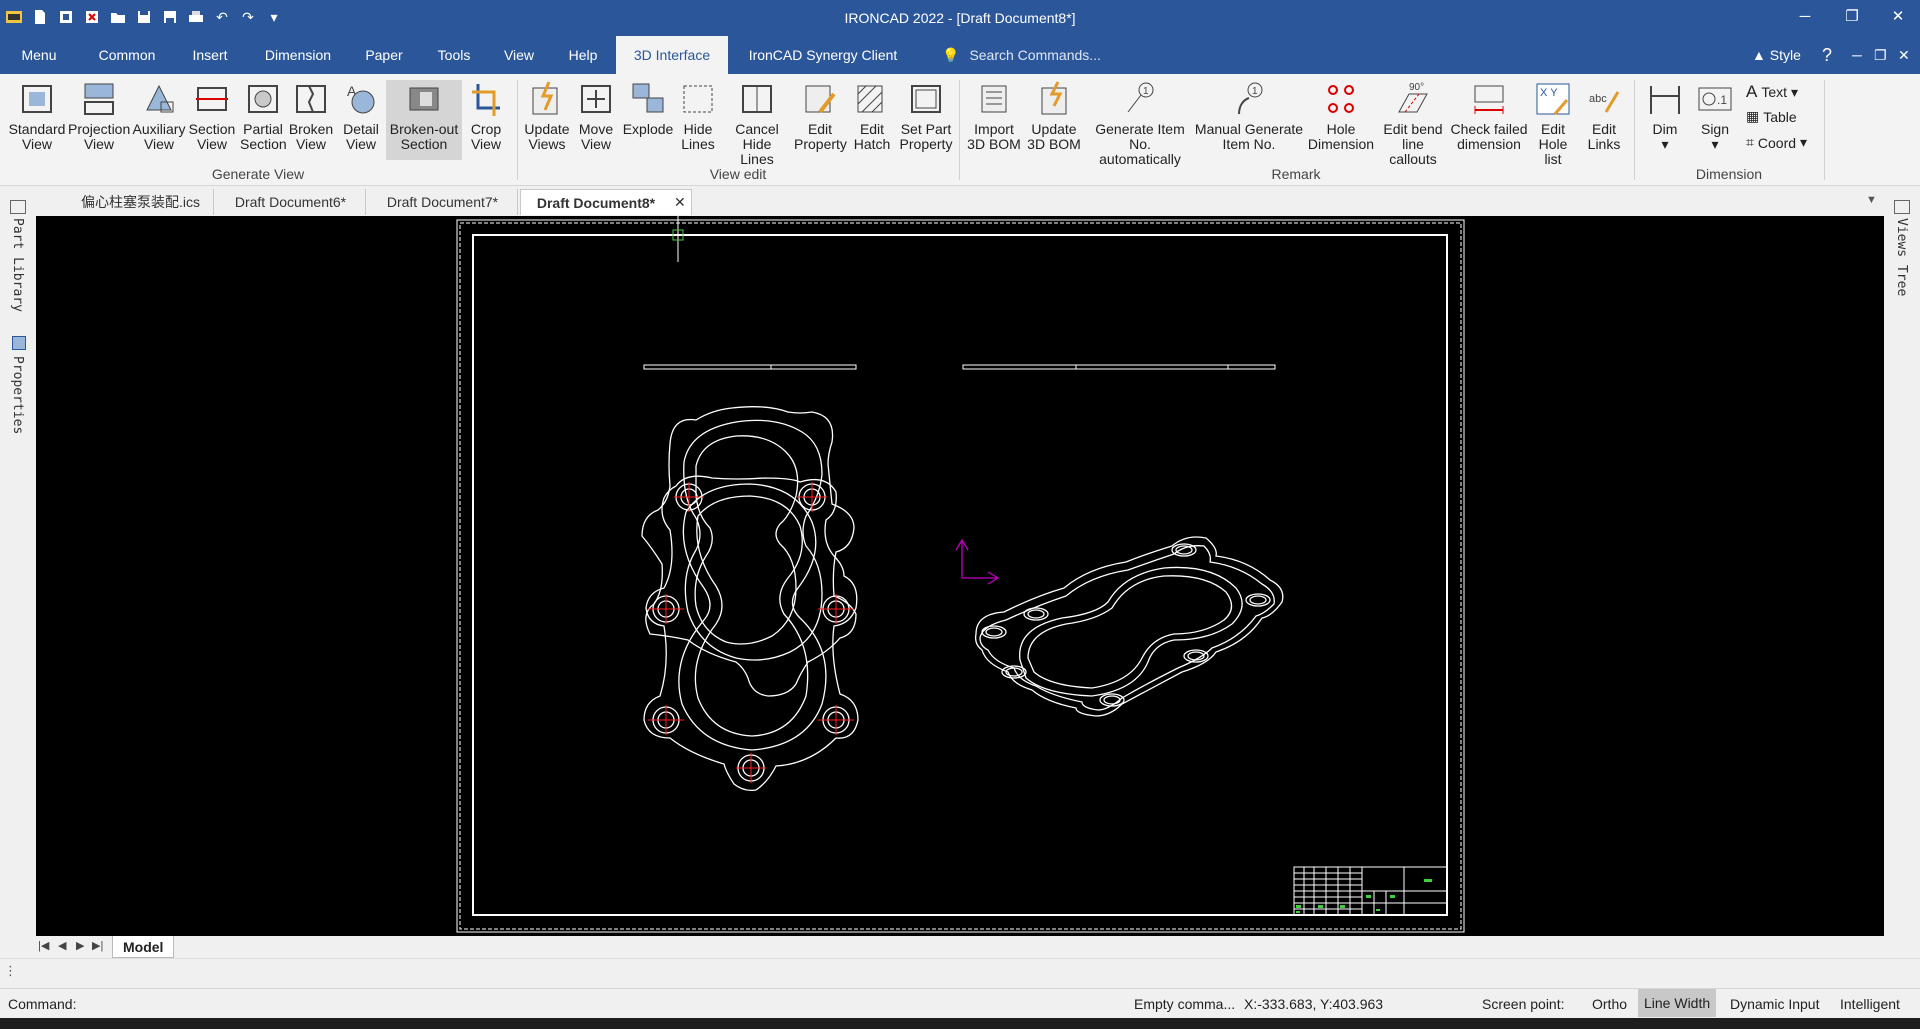  What do you see at coordinates (43, 945) in the screenshot?
I see `first-sheet-icon: |◀` at bounding box center [43, 945].